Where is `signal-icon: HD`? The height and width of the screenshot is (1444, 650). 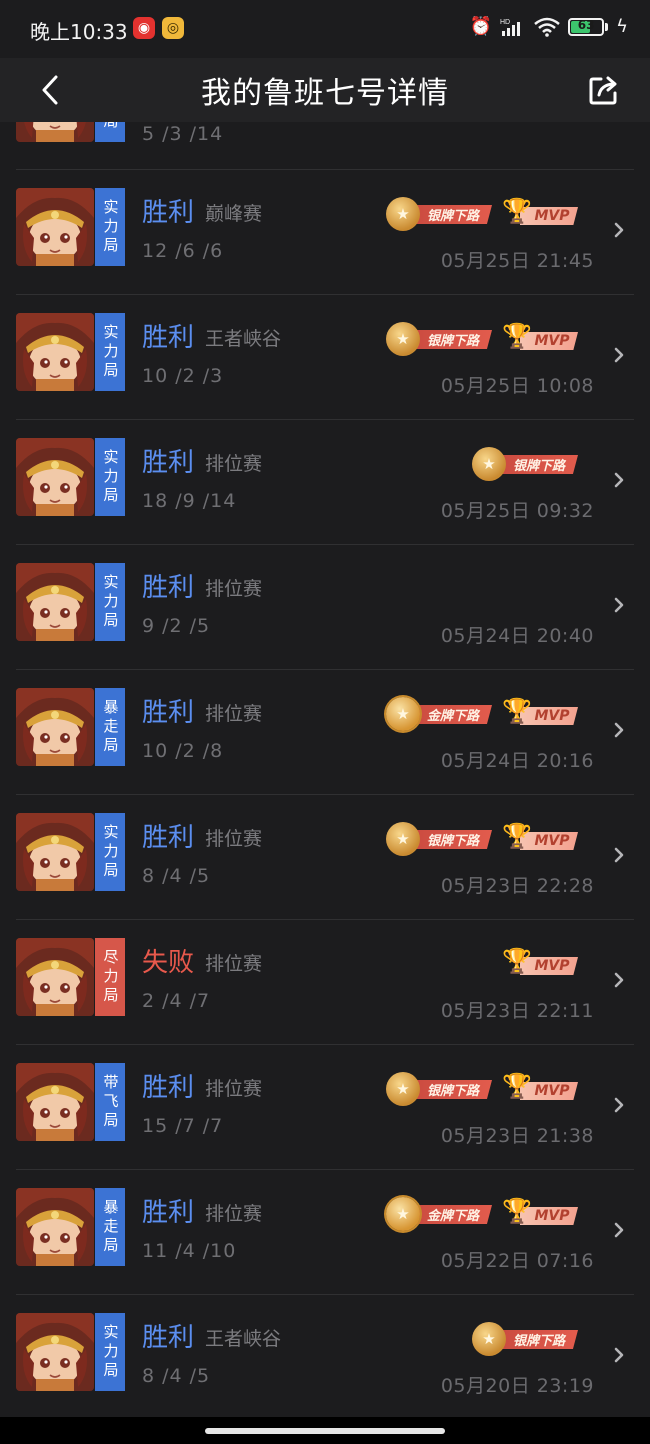
signal-icon: HD is located at coordinates (510, 27).